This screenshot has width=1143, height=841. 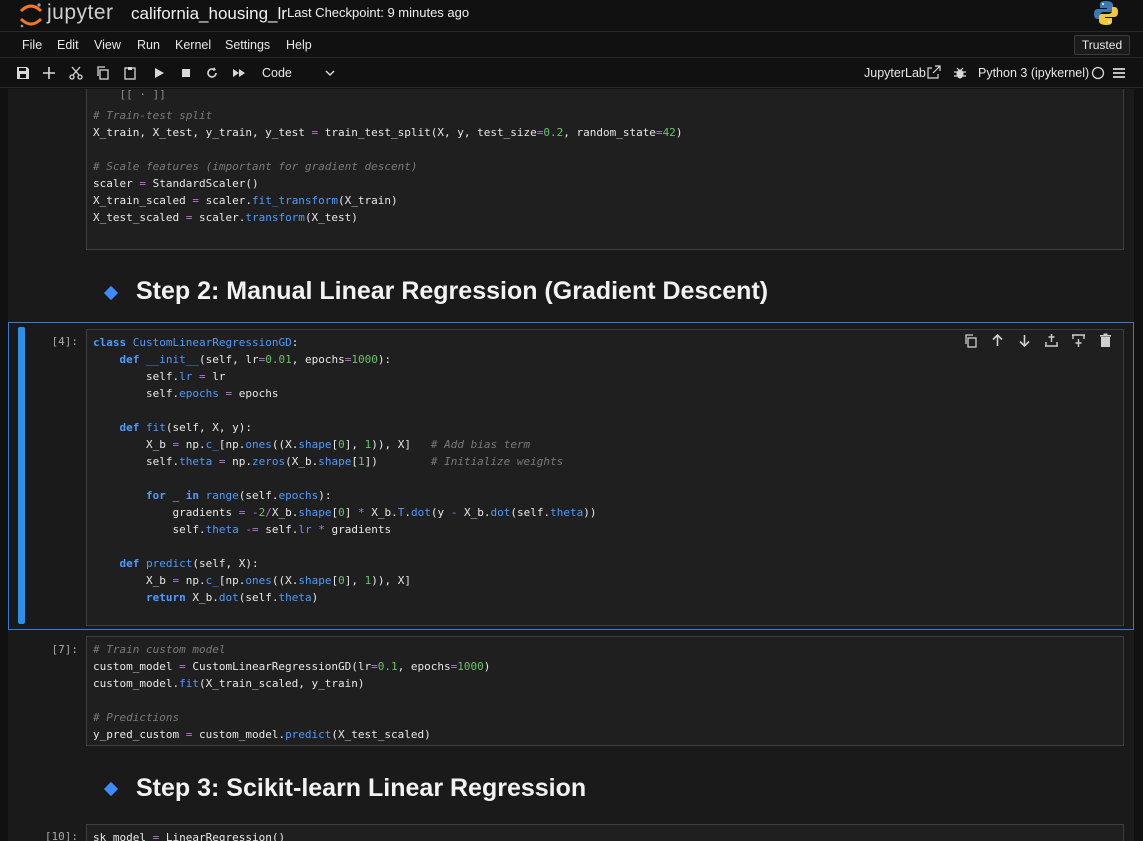 What do you see at coordinates (1024, 340) in the screenshot?
I see `move-down-icon` at bounding box center [1024, 340].